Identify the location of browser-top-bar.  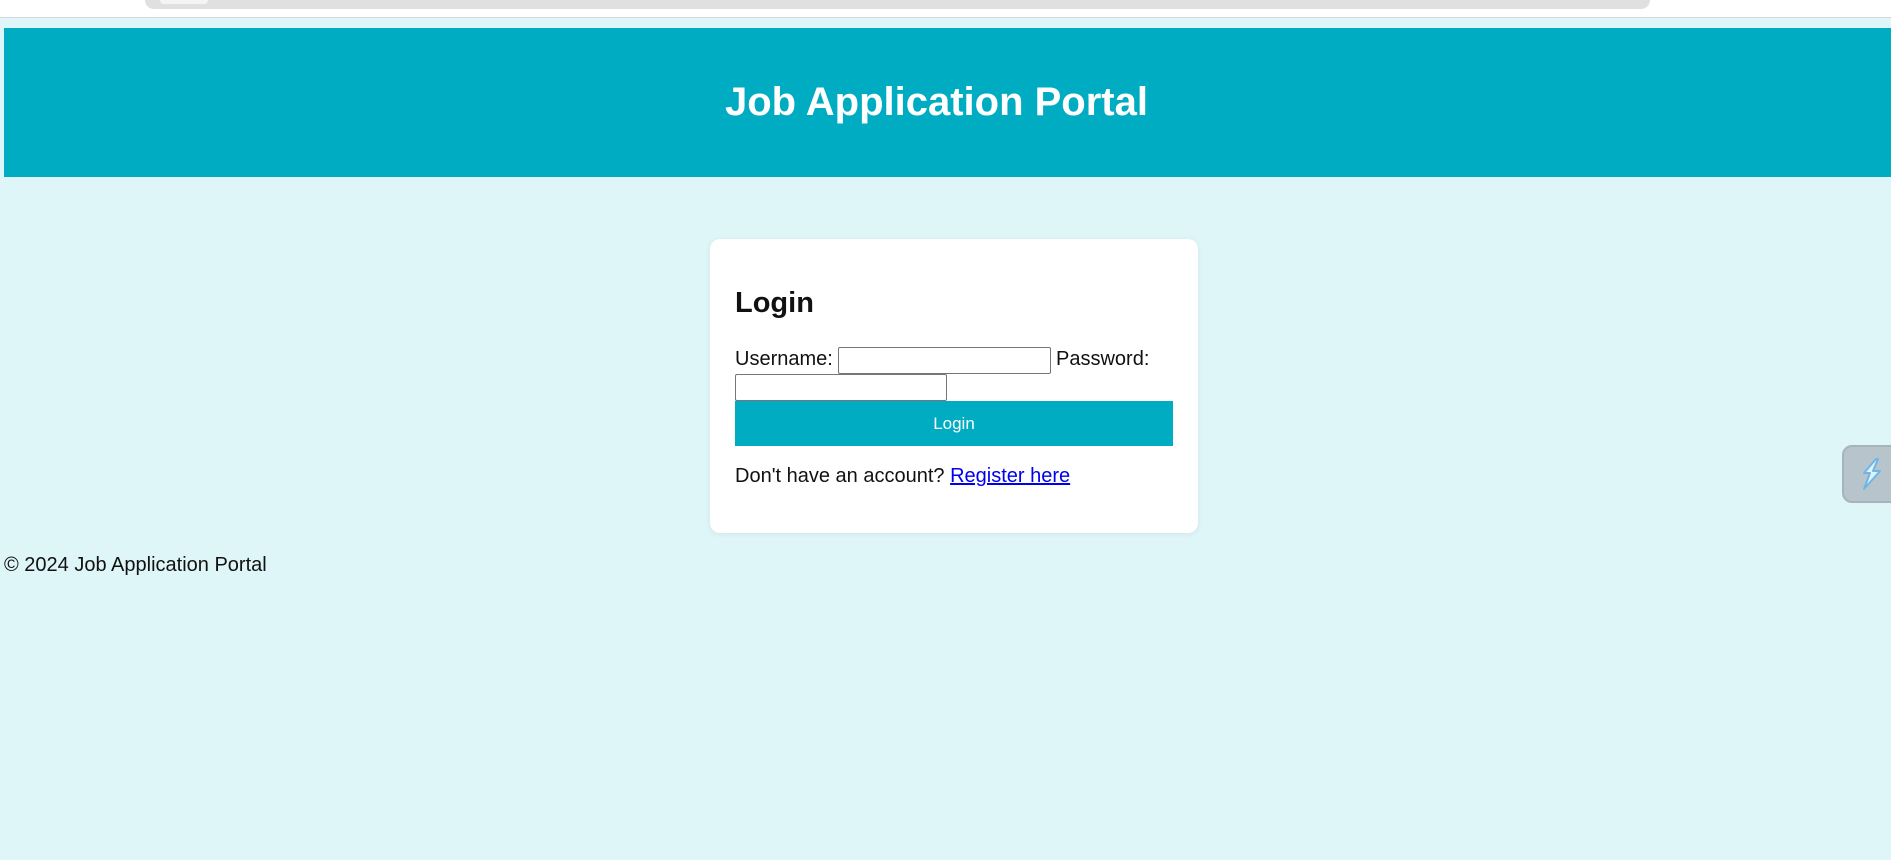
(945, 9).